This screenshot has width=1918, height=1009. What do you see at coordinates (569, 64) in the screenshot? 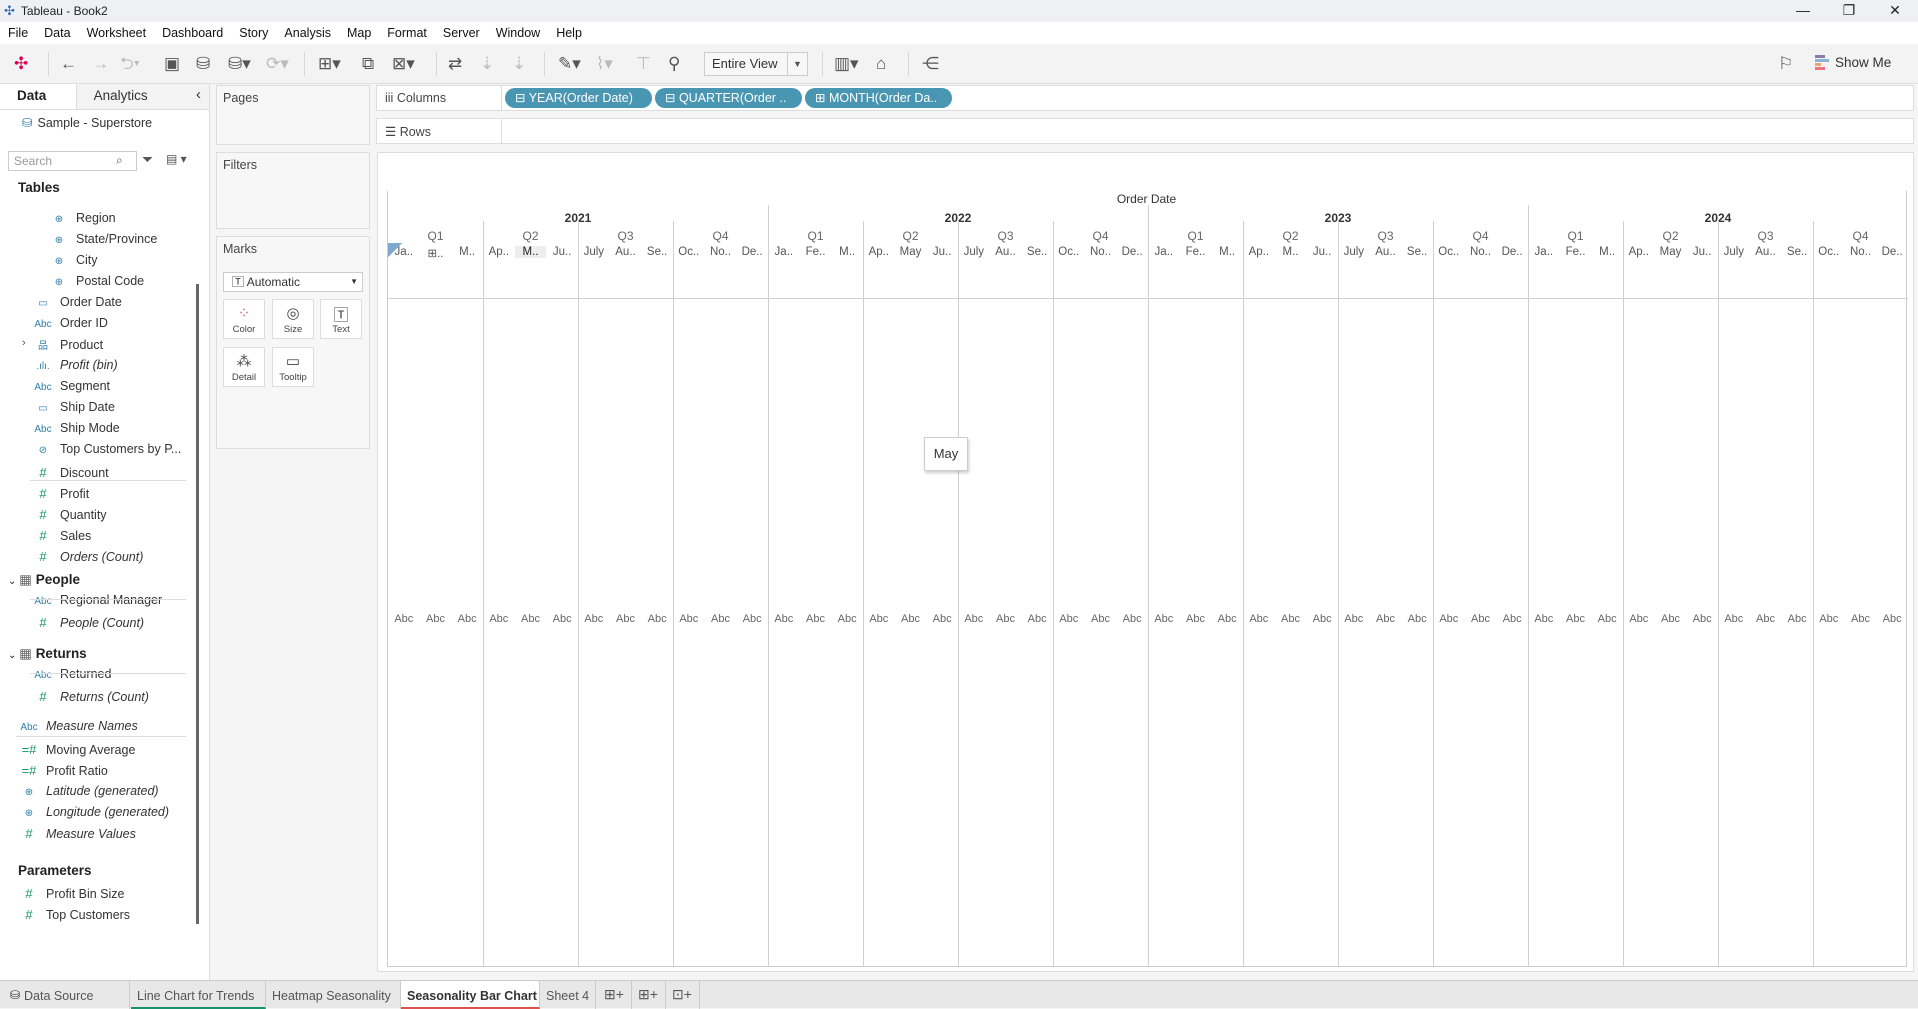
I see `highlight-icon: ✎▾` at bounding box center [569, 64].